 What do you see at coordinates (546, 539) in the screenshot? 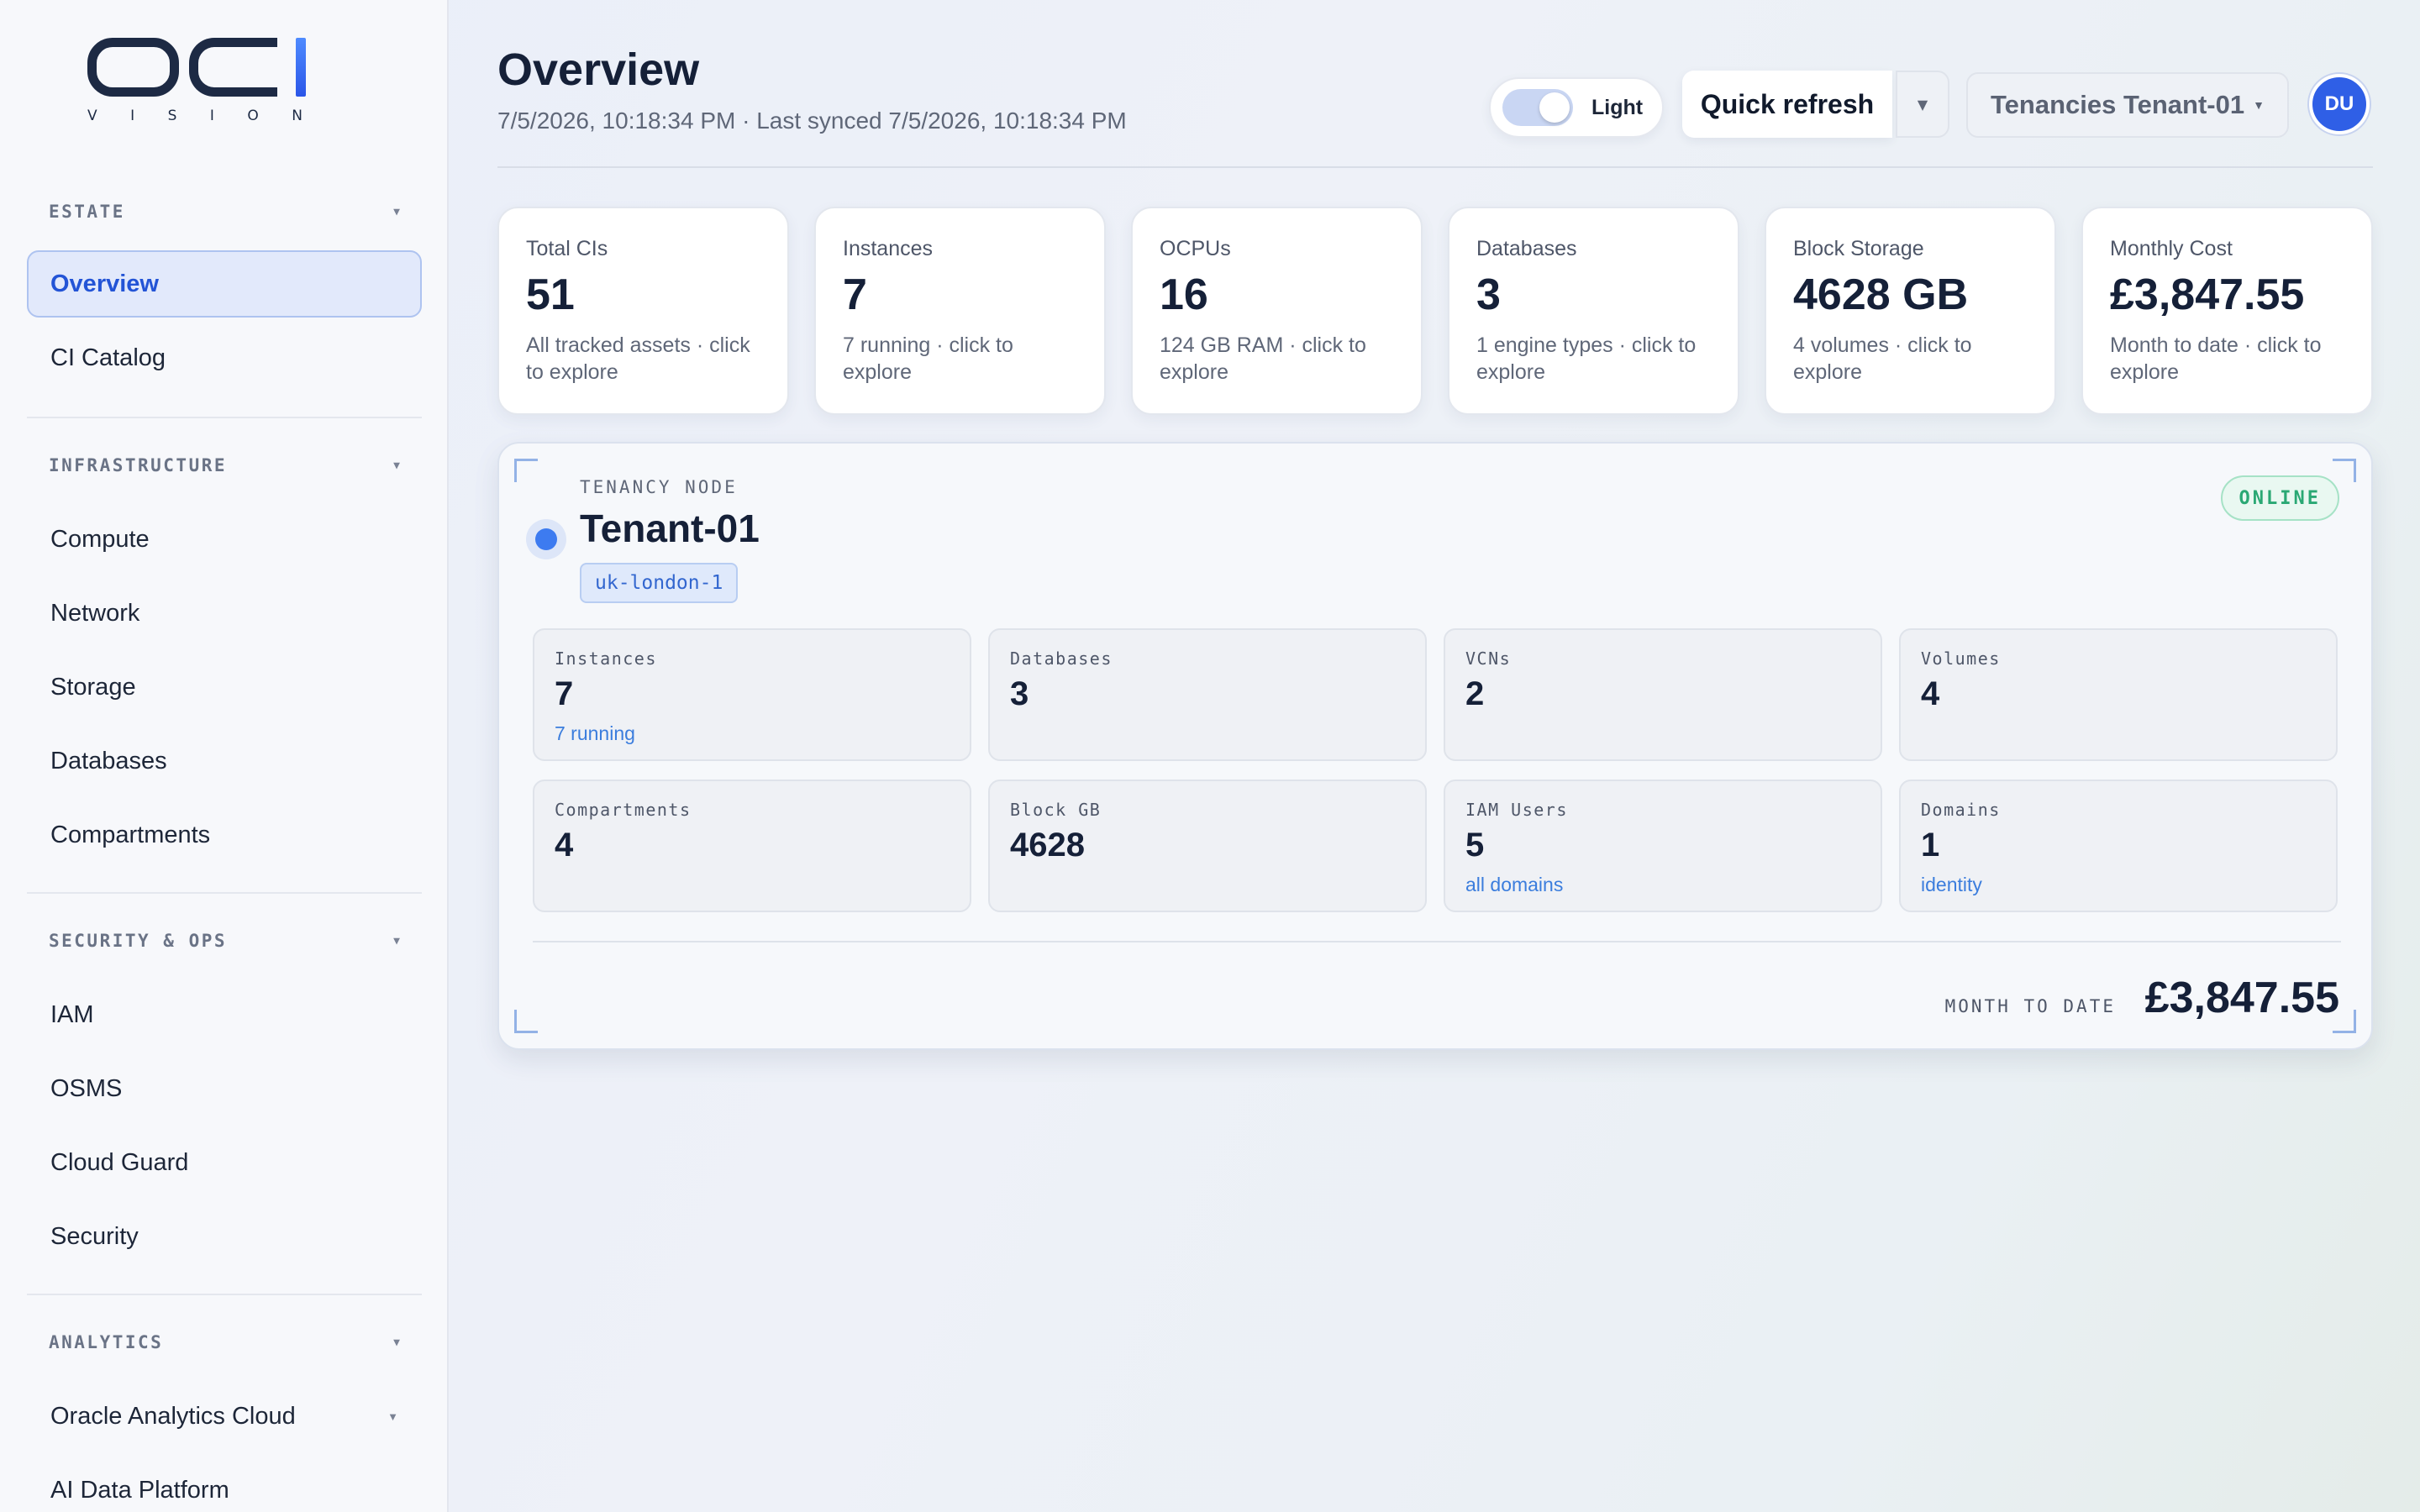
I see `status-dot-icon` at bounding box center [546, 539].